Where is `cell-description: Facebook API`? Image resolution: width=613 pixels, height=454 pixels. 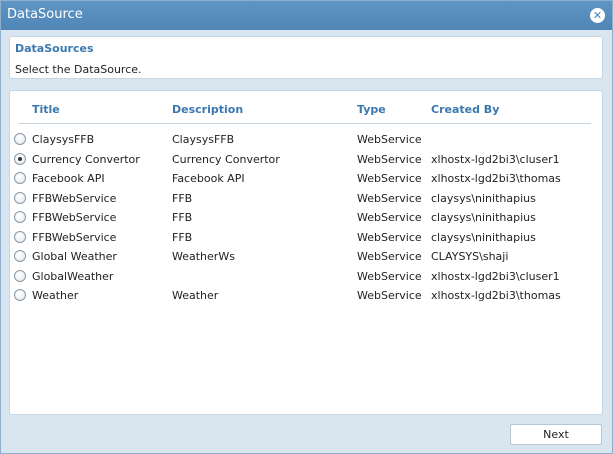
cell-description: Facebook API is located at coordinates (208, 178).